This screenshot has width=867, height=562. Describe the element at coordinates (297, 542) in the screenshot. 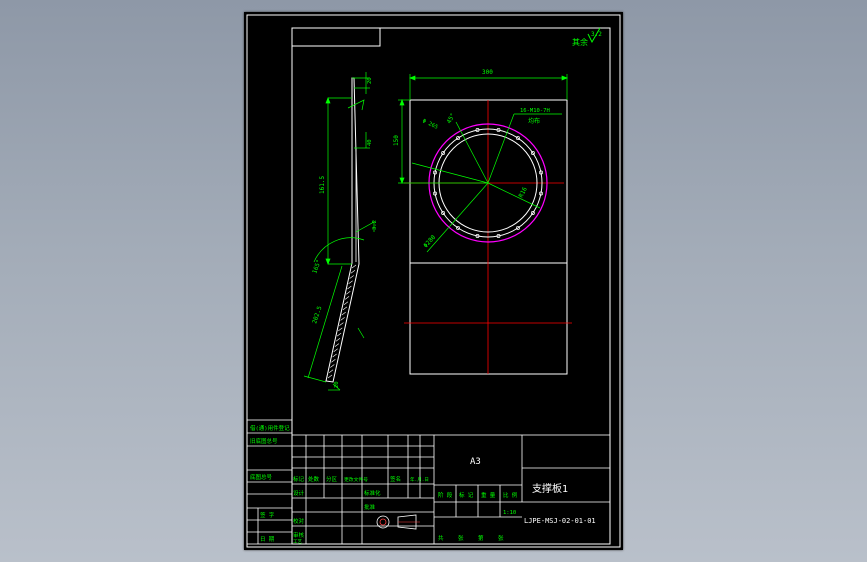

I see `role-label-3: 工艺` at that location.